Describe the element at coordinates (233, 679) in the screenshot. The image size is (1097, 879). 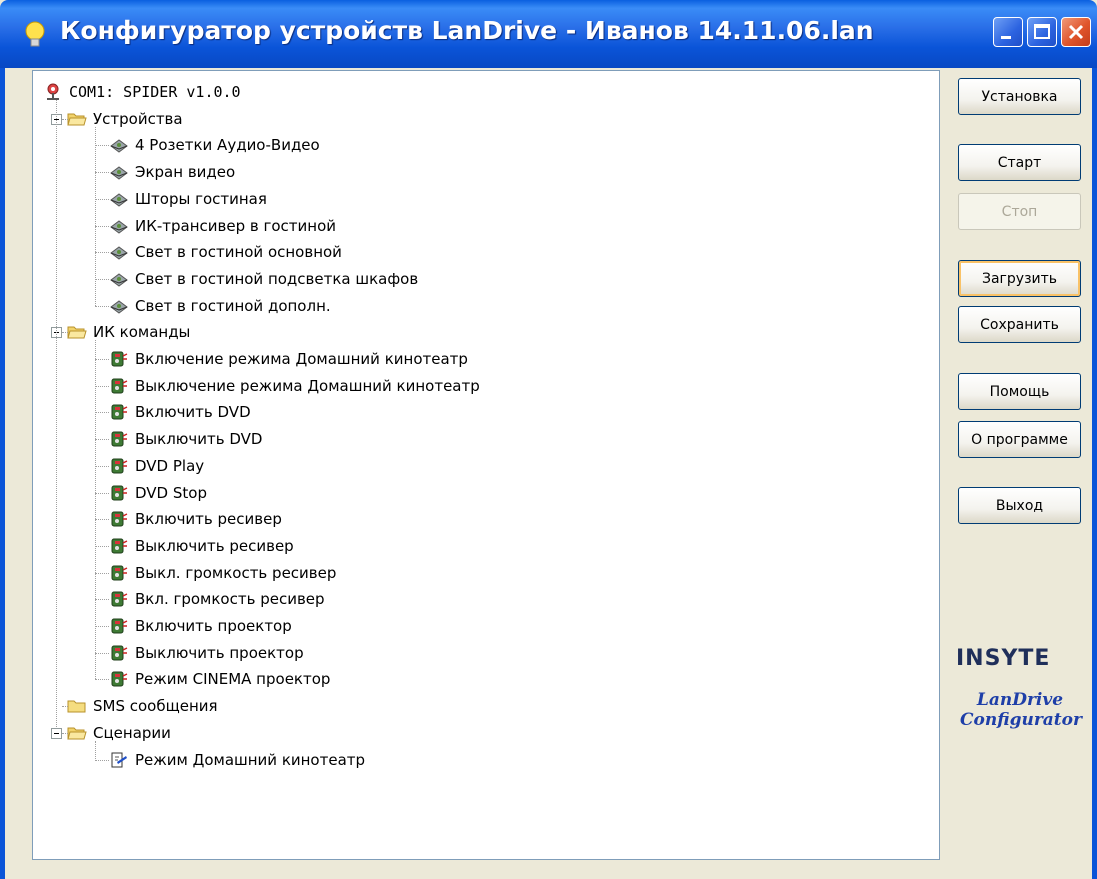
I see `tree-node-label: Режим CINEMA проектор` at that location.